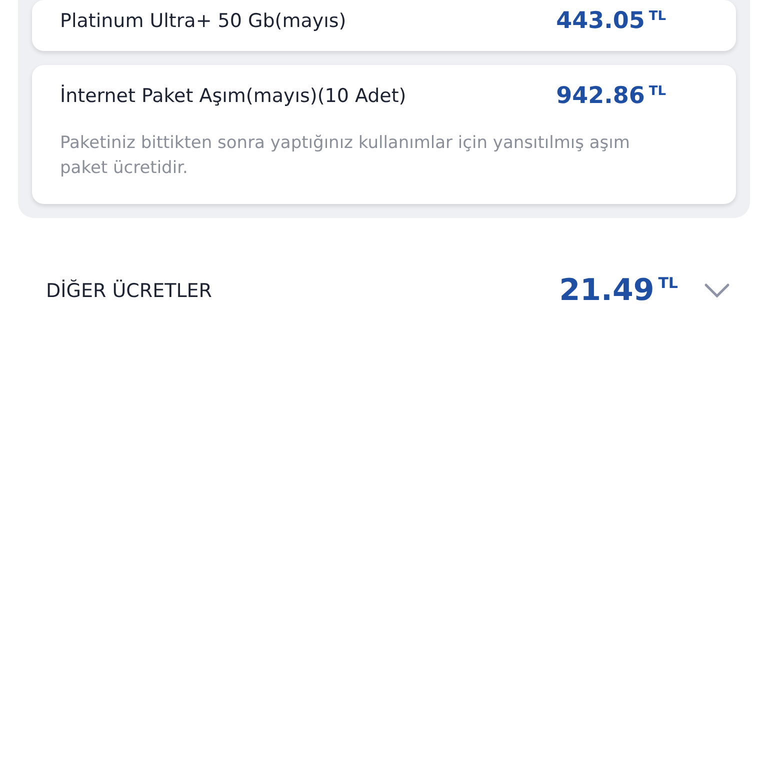 This screenshot has height=768, width=768. Describe the element at coordinates (611, 96) in the screenshot. I see `charge-amount: 942.86 $^{TL}$` at that location.